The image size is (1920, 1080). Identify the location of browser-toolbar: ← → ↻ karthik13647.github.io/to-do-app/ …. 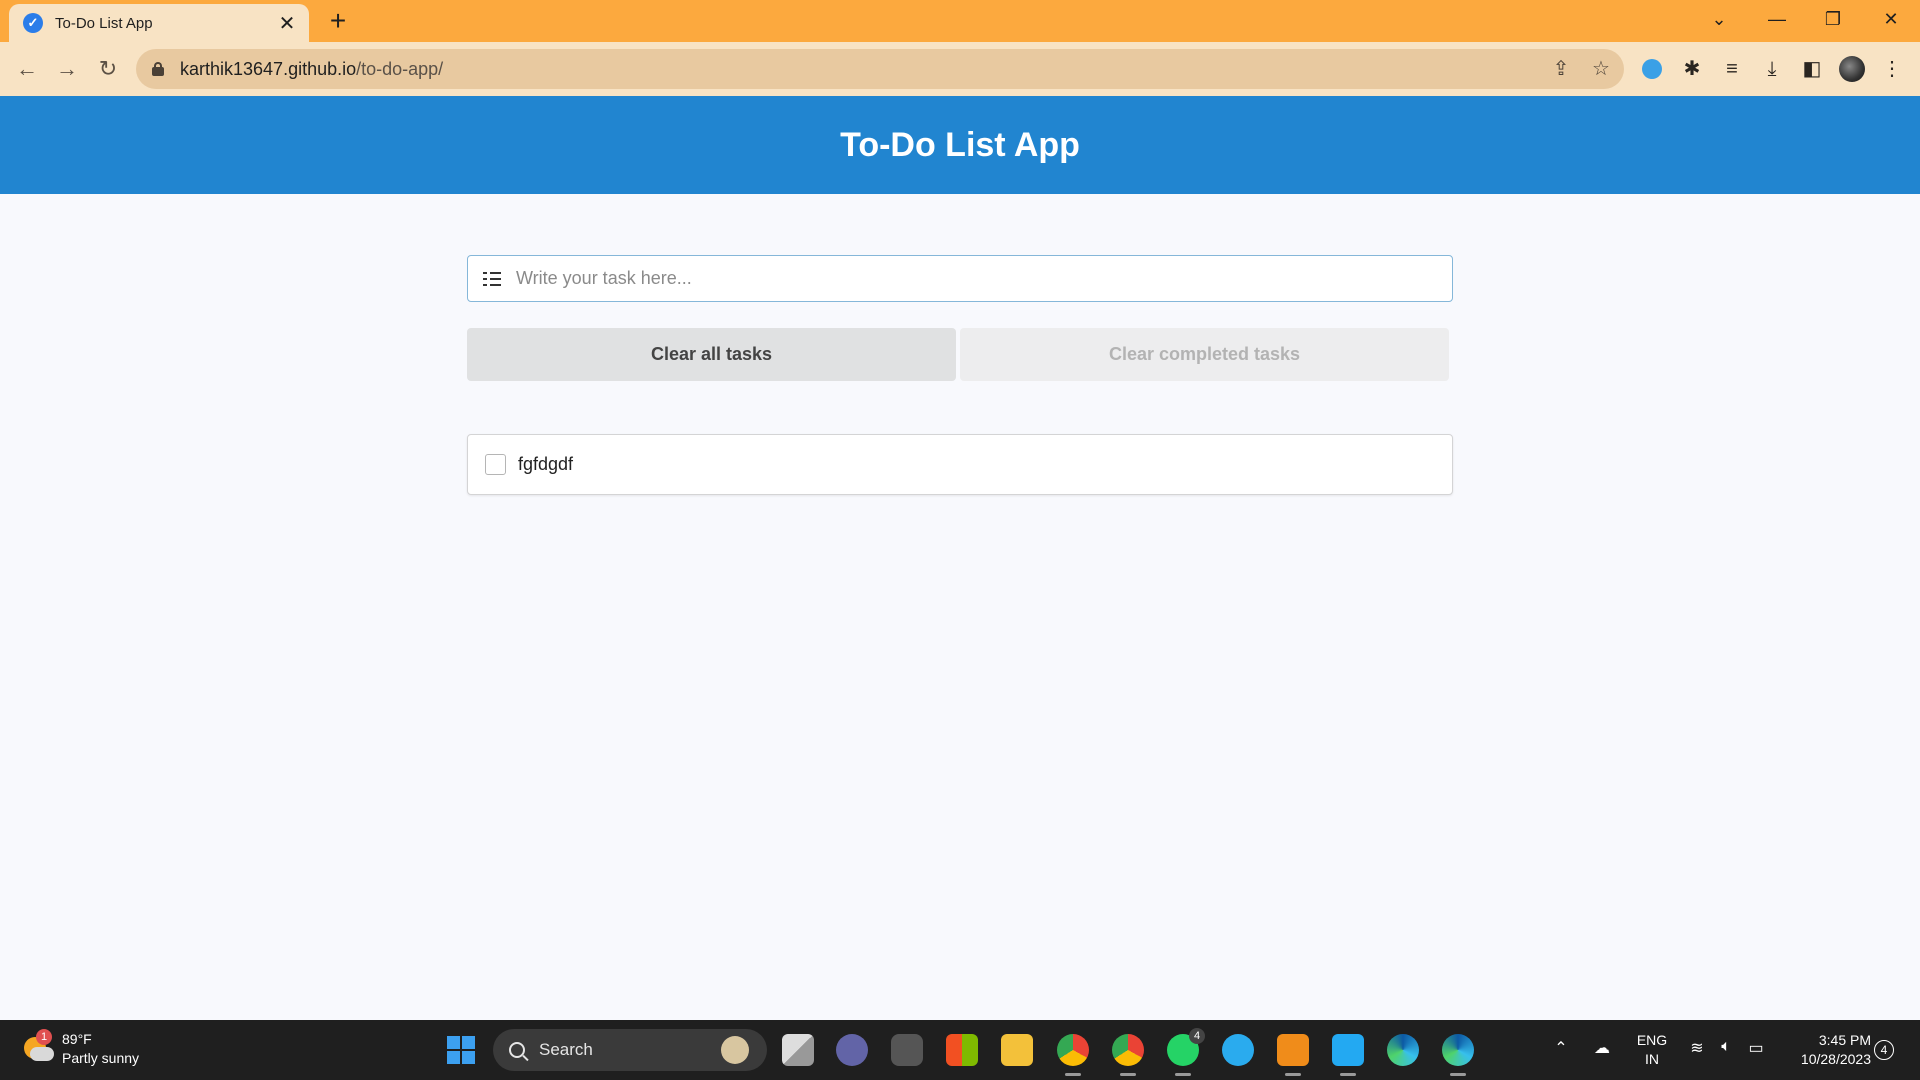
(960, 69).